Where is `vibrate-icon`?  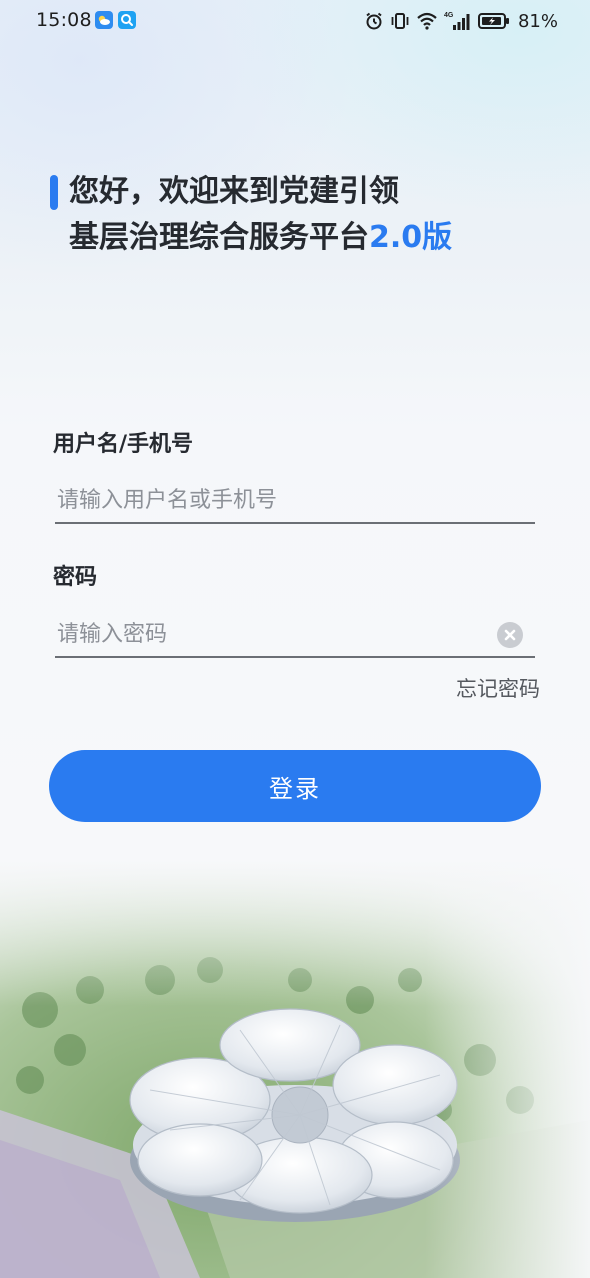 vibrate-icon is located at coordinates (400, 21).